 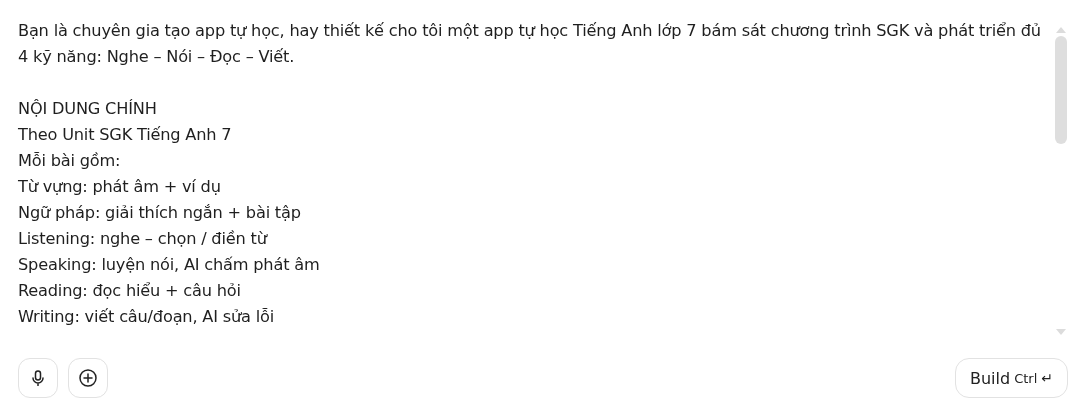 I want to click on plus-circle-icon, so click(x=88, y=378).